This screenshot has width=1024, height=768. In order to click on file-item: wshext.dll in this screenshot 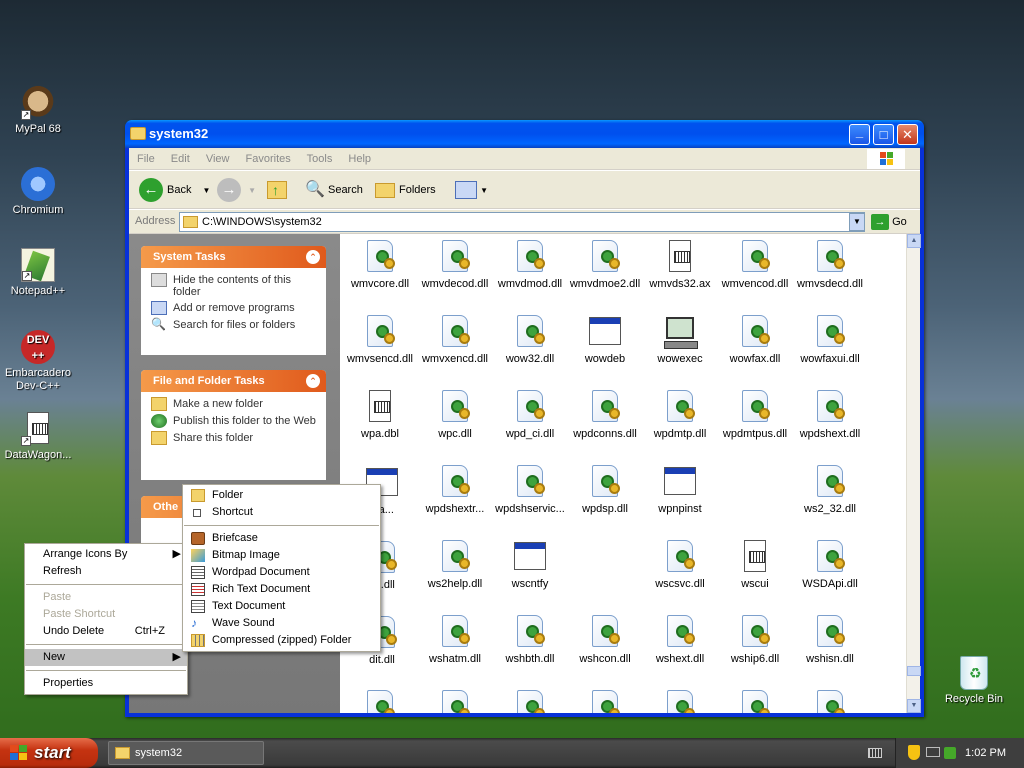, I will do `click(680, 640)`.